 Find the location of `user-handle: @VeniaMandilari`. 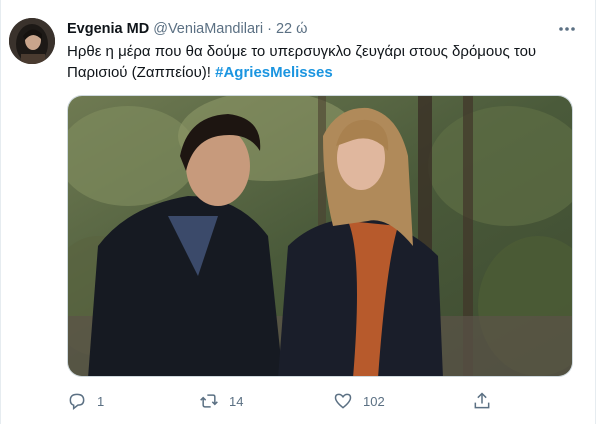

user-handle: @VeniaMandilari is located at coordinates (208, 29).